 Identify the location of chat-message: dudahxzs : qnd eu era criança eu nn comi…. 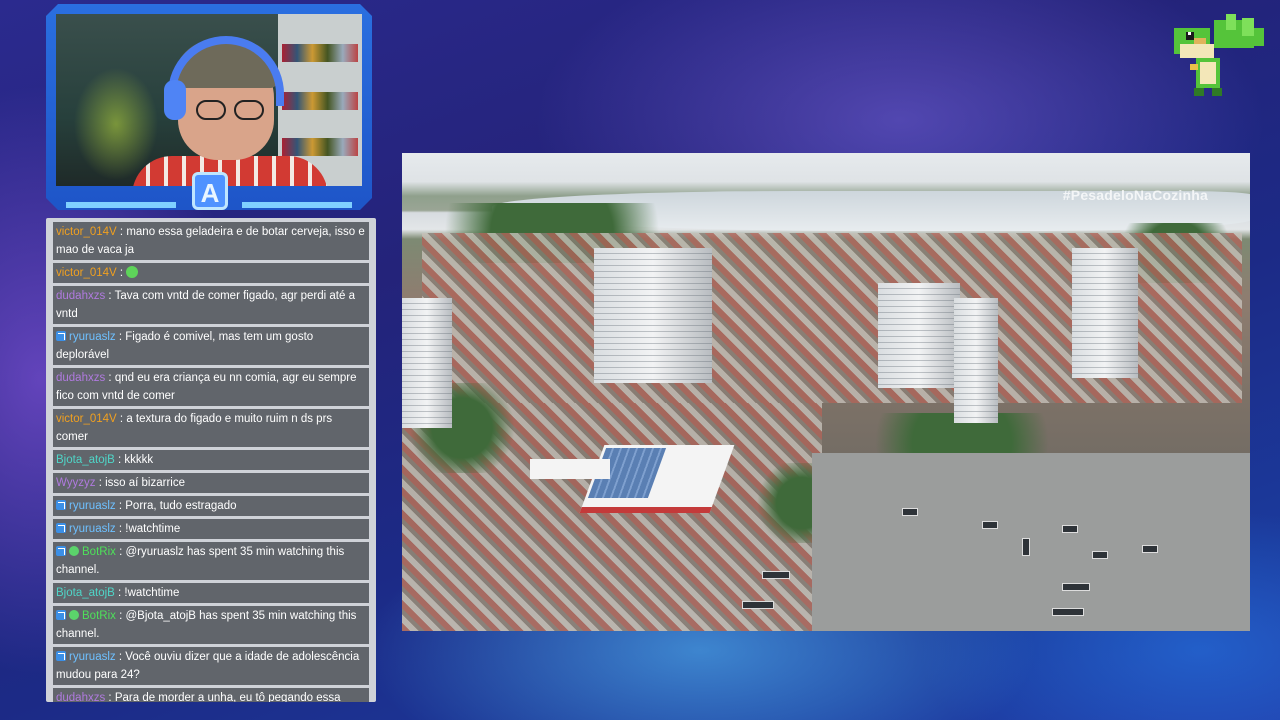
(211, 387).